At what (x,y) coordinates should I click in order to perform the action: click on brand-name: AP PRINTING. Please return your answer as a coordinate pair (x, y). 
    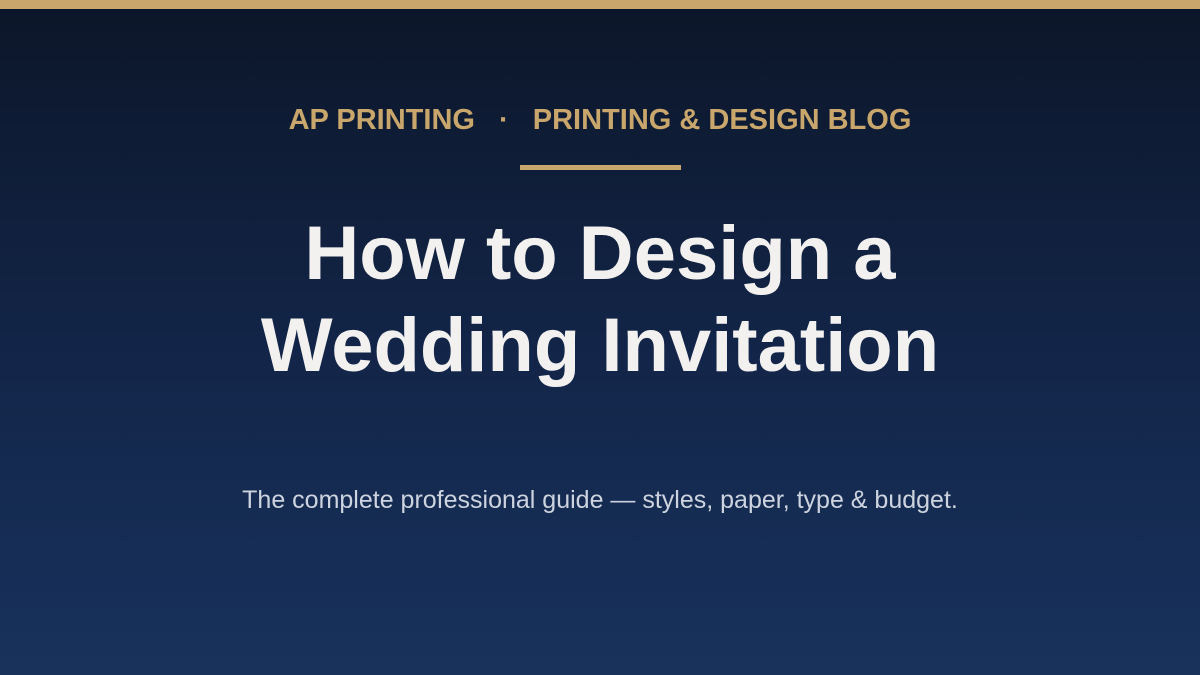
    Looking at the image, I should click on (381, 120).